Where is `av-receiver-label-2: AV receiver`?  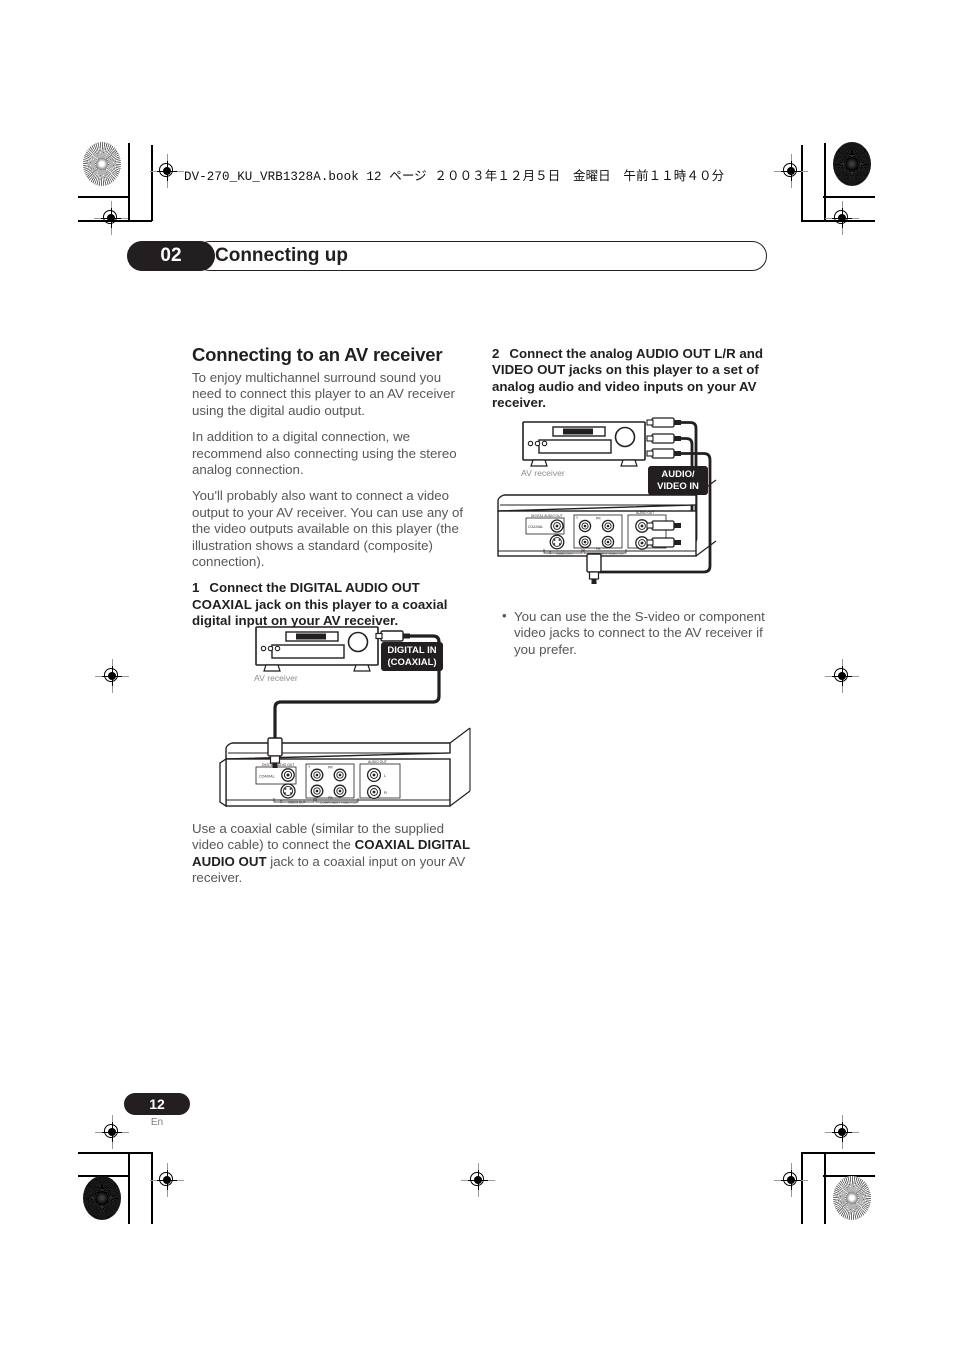 av-receiver-label-2: AV receiver is located at coordinates (543, 473).